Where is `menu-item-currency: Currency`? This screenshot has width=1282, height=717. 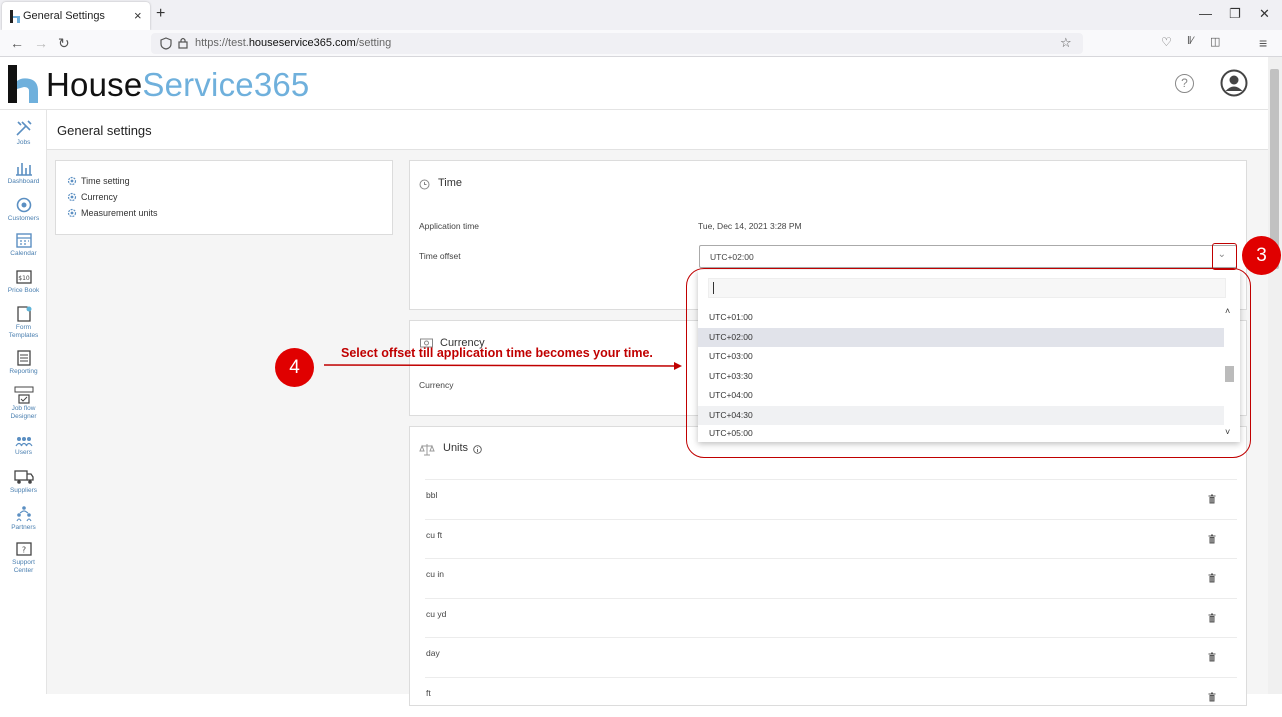 menu-item-currency: Currency is located at coordinates (92, 197).